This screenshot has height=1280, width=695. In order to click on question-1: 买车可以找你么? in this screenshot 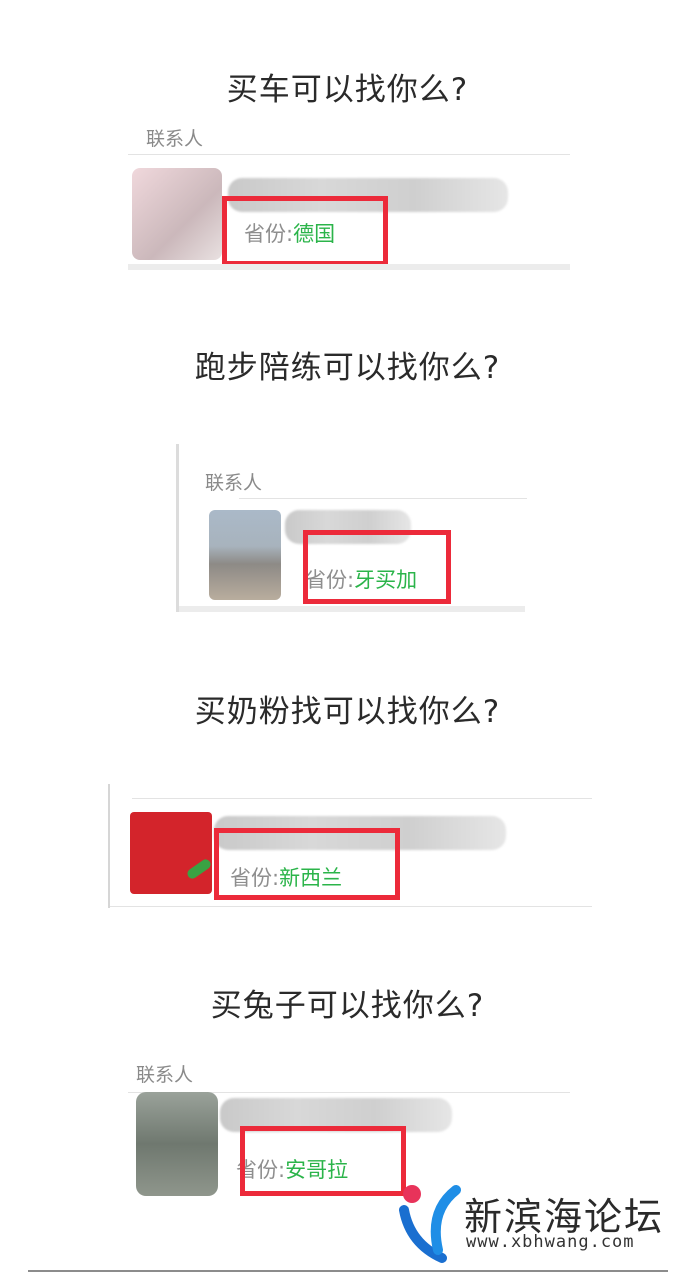, I will do `click(347, 90)`.